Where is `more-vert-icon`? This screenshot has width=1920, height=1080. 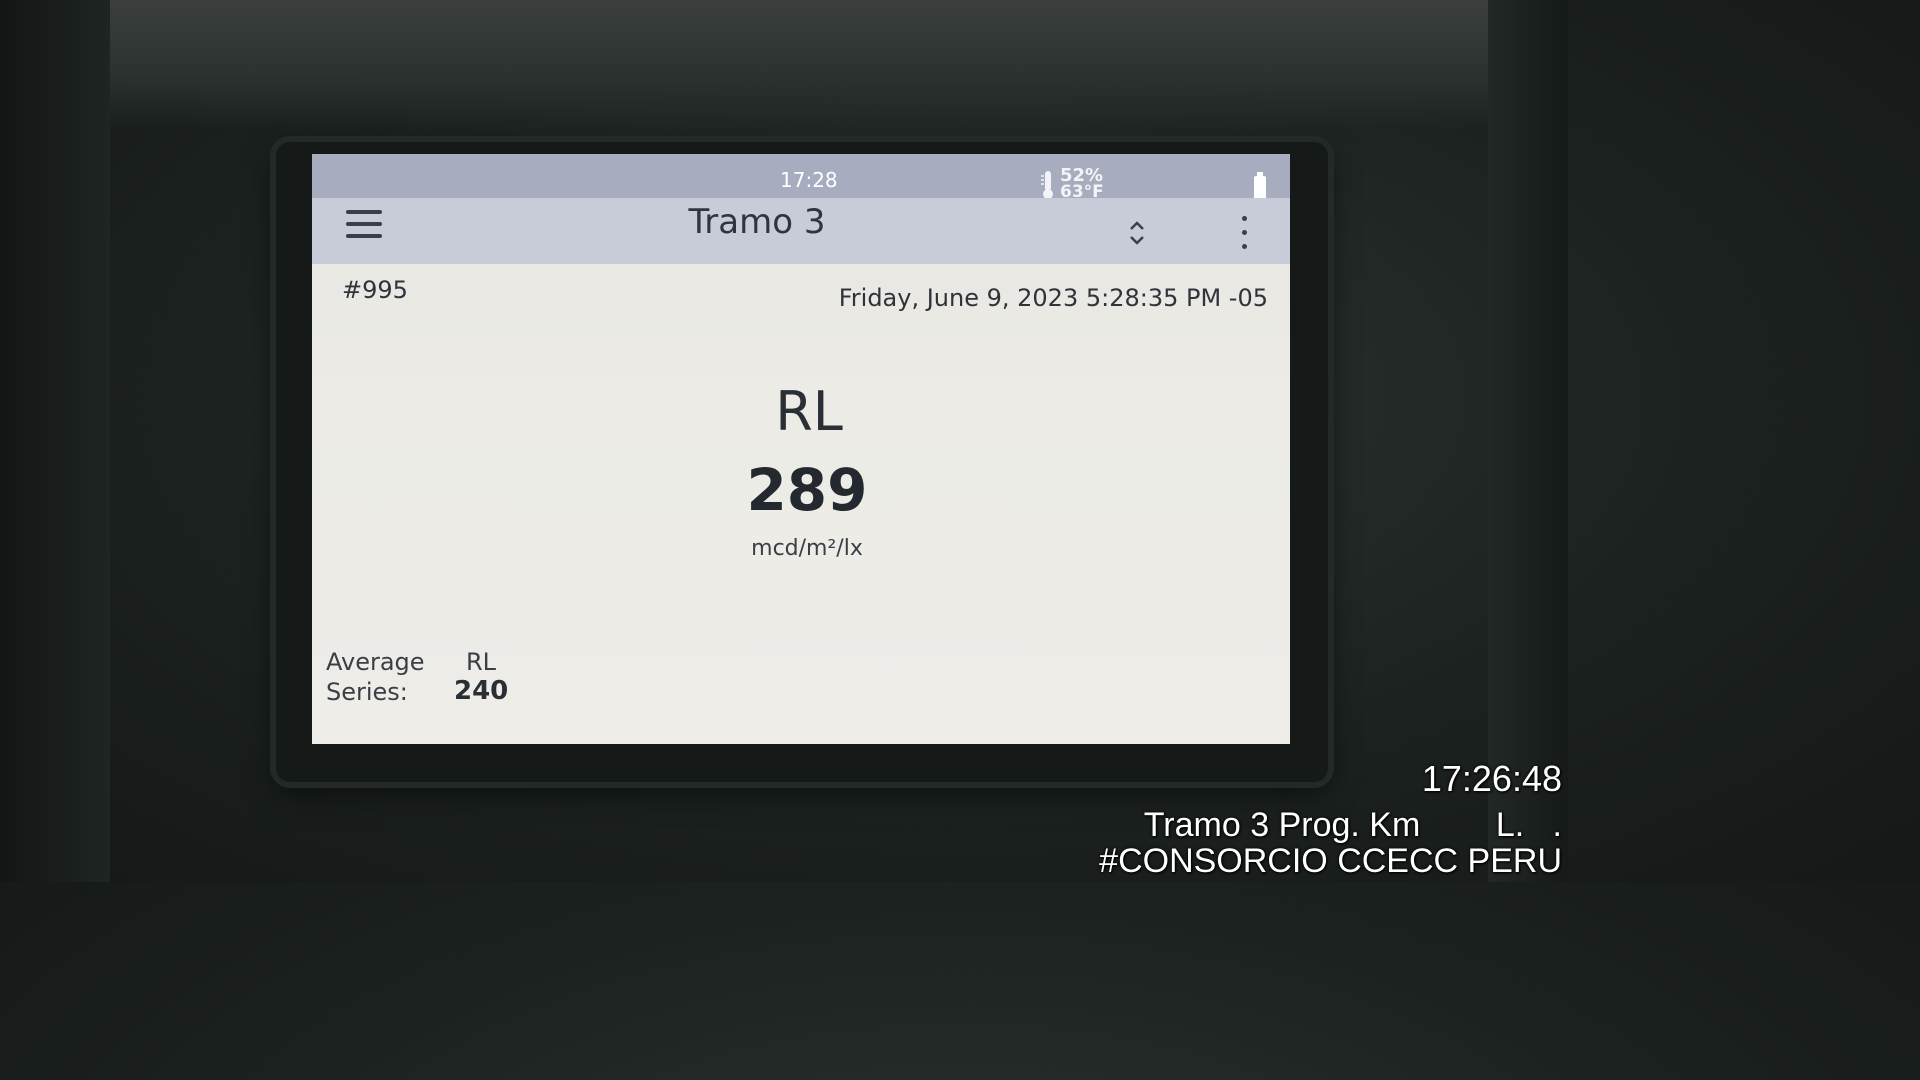
more-vert-icon is located at coordinates (1244, 239).